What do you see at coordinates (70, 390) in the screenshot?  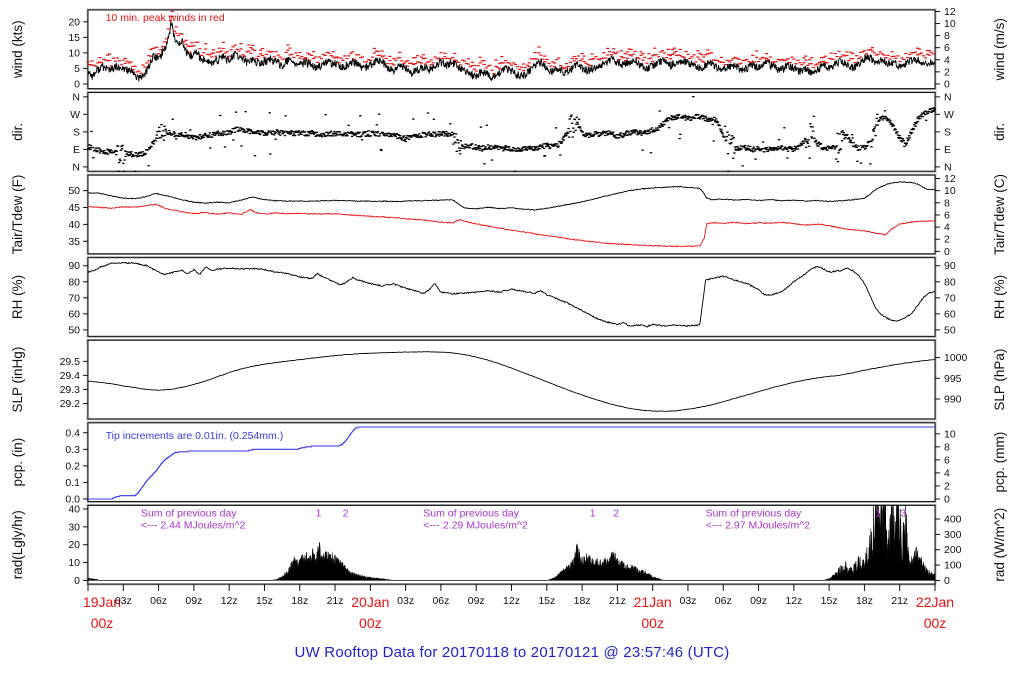 I see `svg-text: 29.3` at bounding box center [70, 390].